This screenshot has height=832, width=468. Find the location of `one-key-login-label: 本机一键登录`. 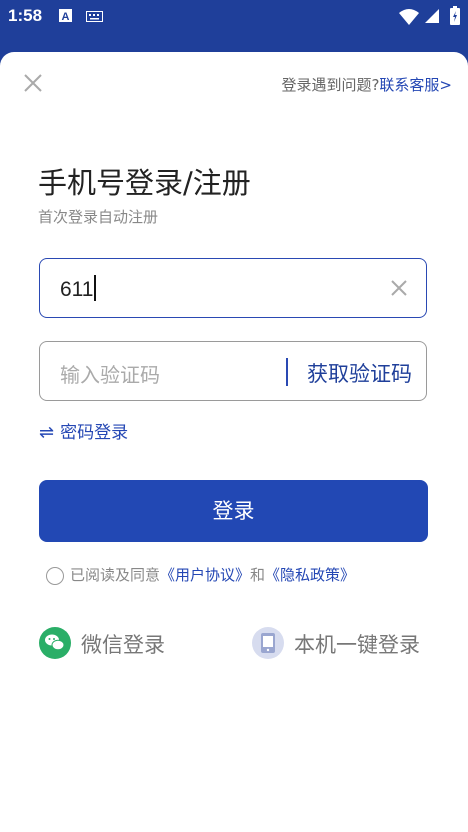

one-key-login-label: 本机一键登录 is located at coordinates (357, 645).